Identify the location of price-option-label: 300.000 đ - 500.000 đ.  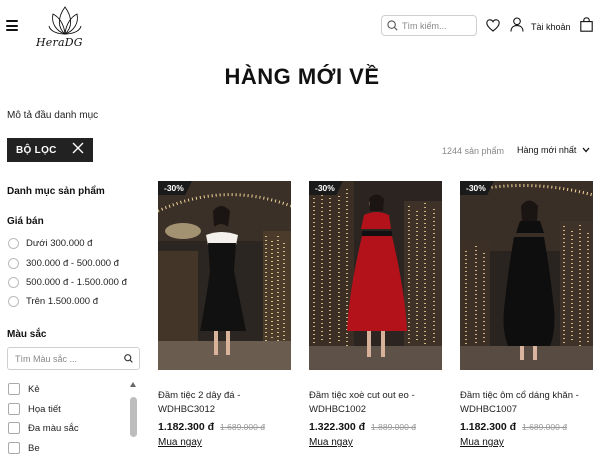
(72, 263).